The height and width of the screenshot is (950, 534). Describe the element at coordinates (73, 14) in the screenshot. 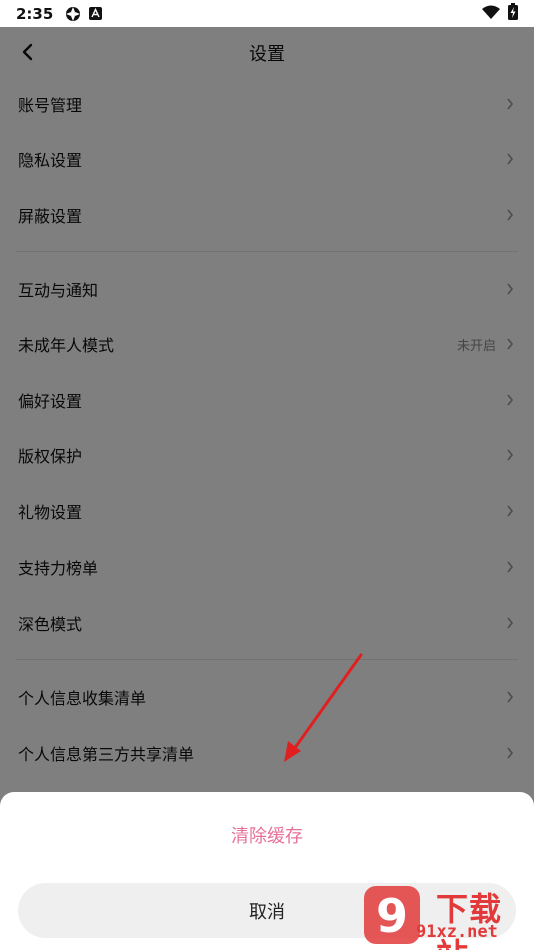

I see `app-notification-icon` at that location.